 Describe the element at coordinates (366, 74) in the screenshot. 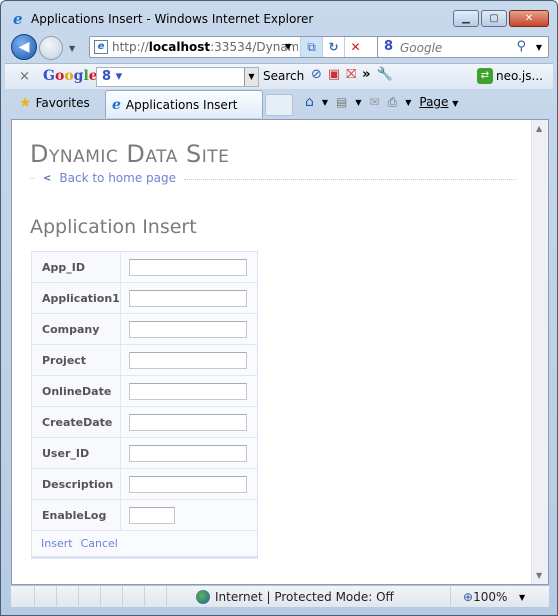

I see `more-chevrons-icon: »` at that location.